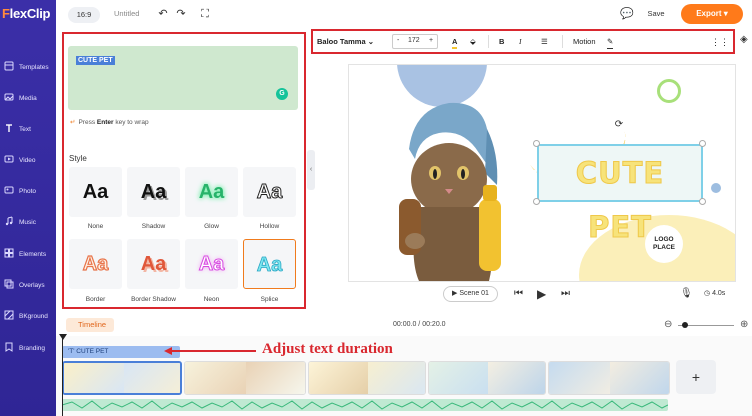  What do you see at coordinates (121, 352) in the screenshot?
I see `text-track-clip: 'T' CUTE PET` at bounding box center [121, 352].